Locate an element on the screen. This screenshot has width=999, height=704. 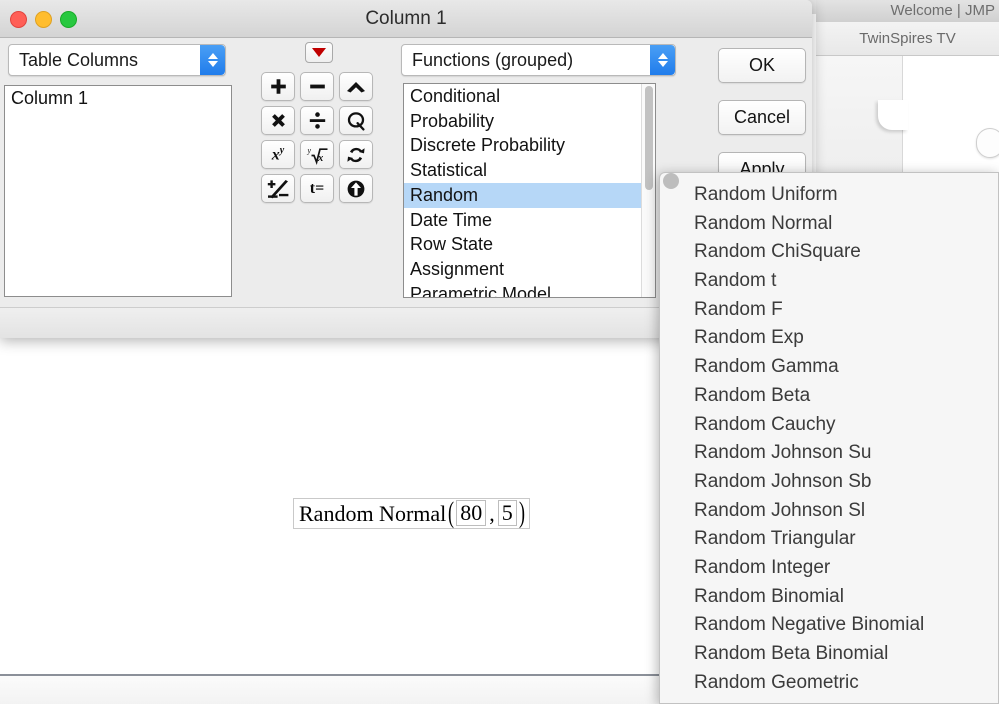
table-columns-select-label: Table Columns is located at coordinates (79, 59).